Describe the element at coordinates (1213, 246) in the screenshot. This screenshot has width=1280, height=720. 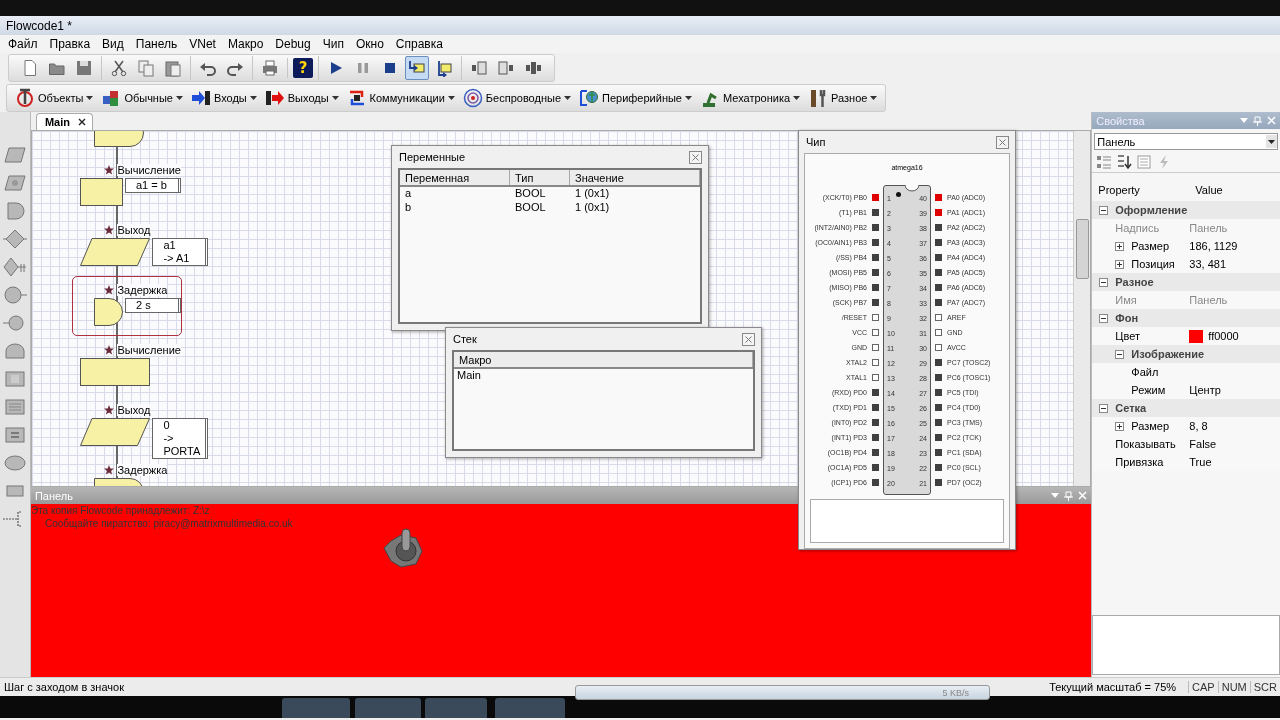
I see `property-value: 186, 1129` at that location.